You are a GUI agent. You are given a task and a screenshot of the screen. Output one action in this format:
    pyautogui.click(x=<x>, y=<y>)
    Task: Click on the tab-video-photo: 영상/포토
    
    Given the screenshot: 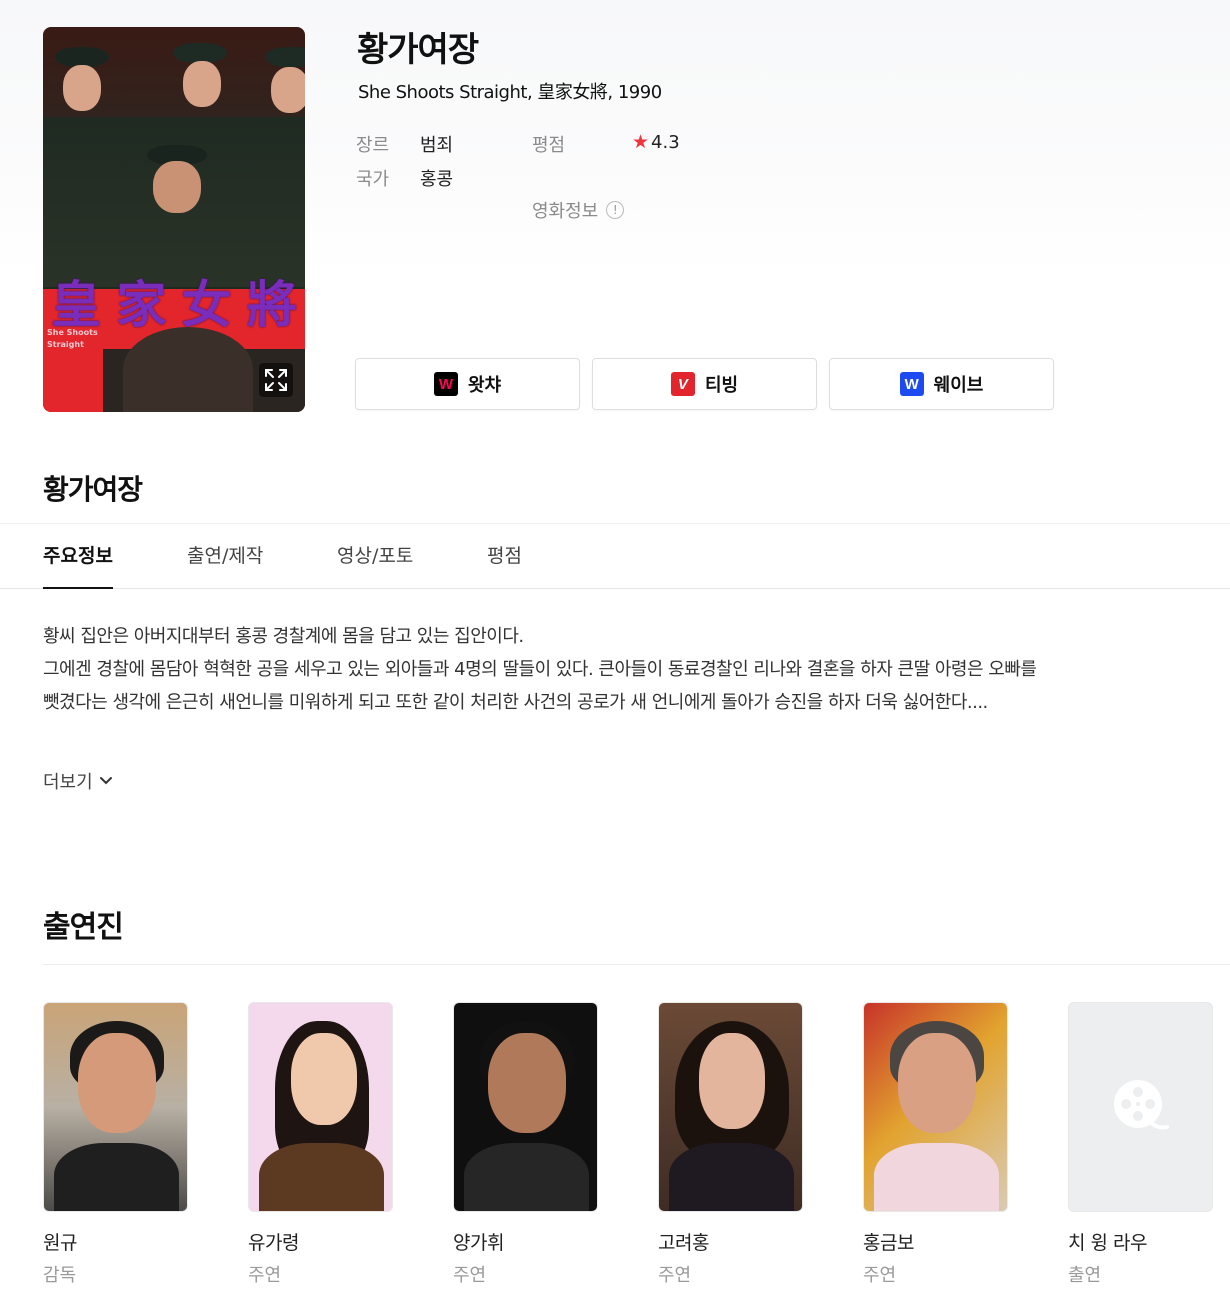 What is the action you would take?
    pyautogui.click(x=375, y=556)
    